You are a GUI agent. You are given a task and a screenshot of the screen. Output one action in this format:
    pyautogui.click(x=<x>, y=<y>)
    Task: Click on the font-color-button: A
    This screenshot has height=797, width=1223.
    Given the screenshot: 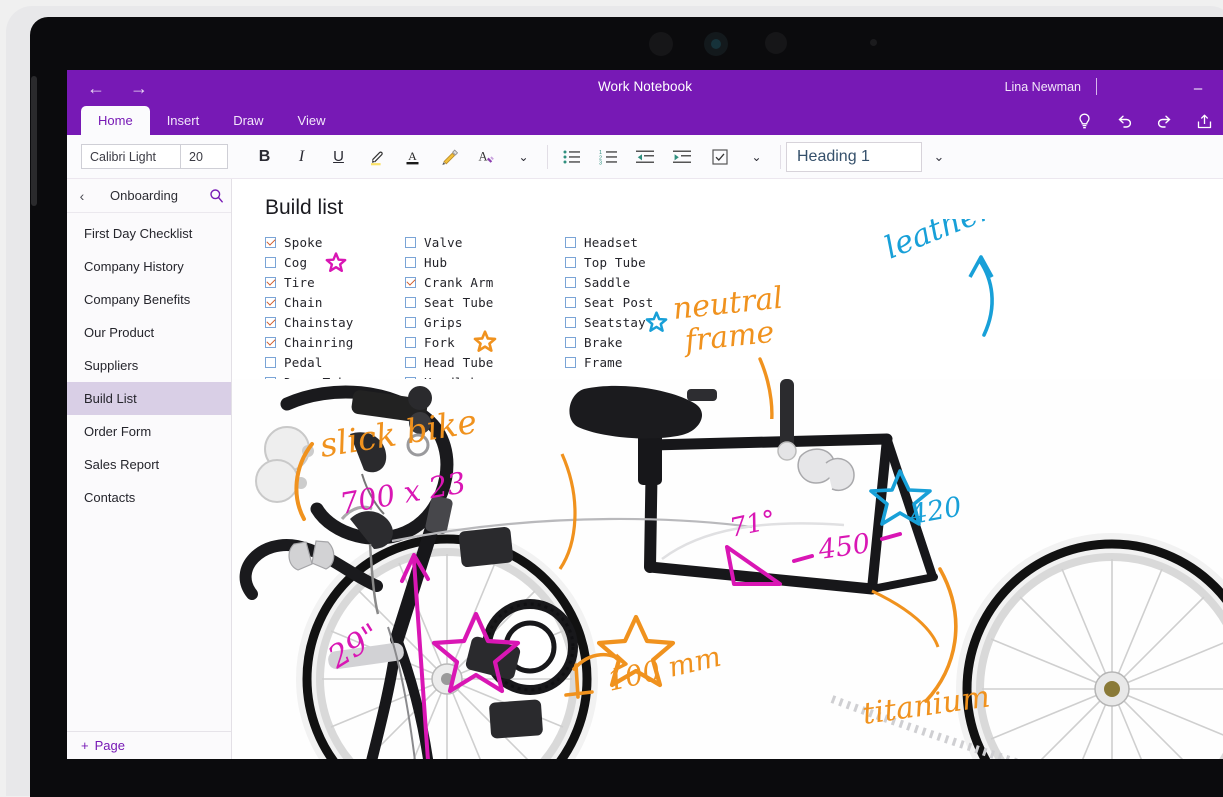 What is the action you would take?
    pyautogui.click(x=412, y=157)
    